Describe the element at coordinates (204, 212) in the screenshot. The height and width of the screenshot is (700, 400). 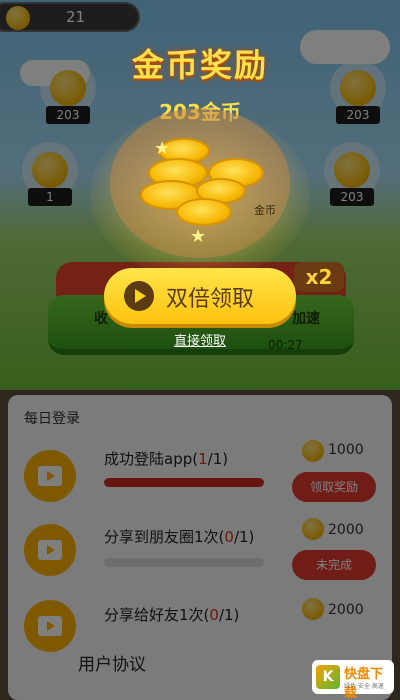
I see `coin-icon` at that location.